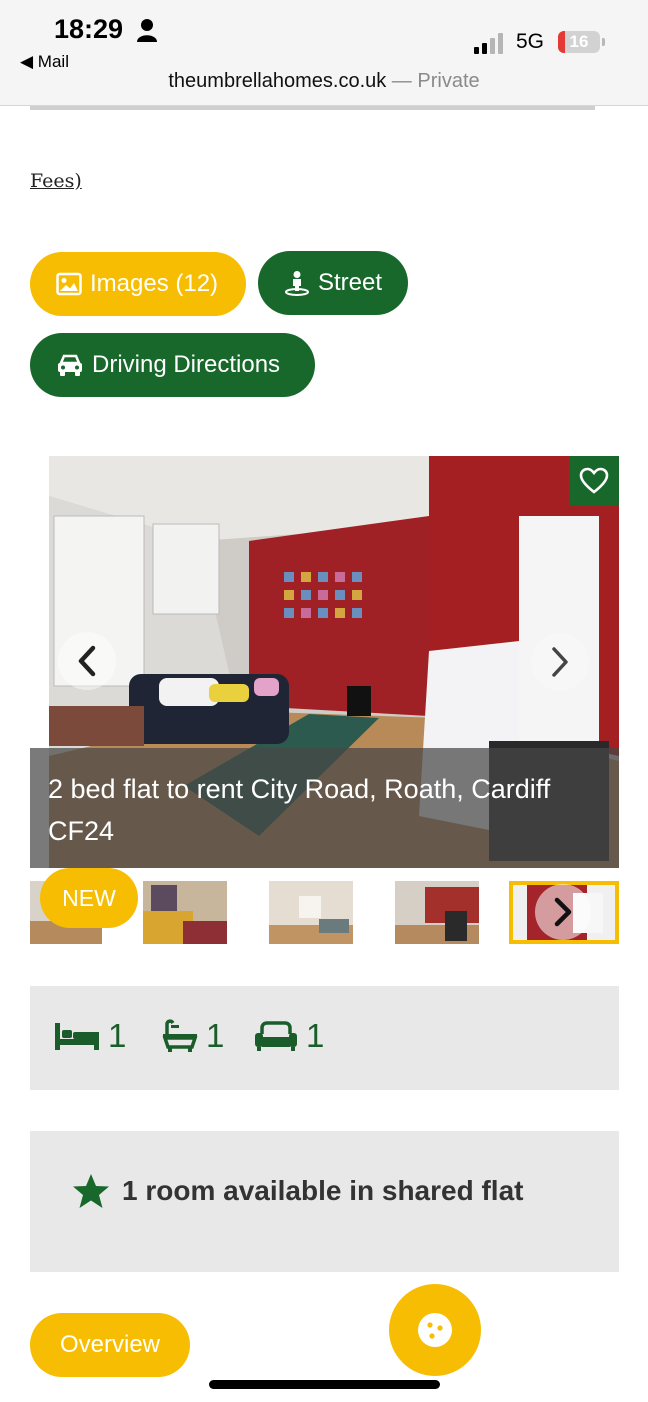 Image resolution: width=648 pixels, height=1402 pixels. I want to click on chevron-left-icon, so click(87, 661).